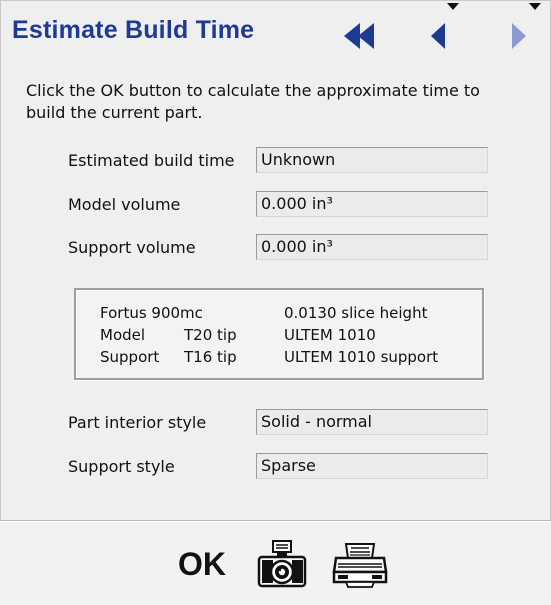 This screenshot has height=605, width=551. I want to click on ok-button: OK, so click(202, 564).